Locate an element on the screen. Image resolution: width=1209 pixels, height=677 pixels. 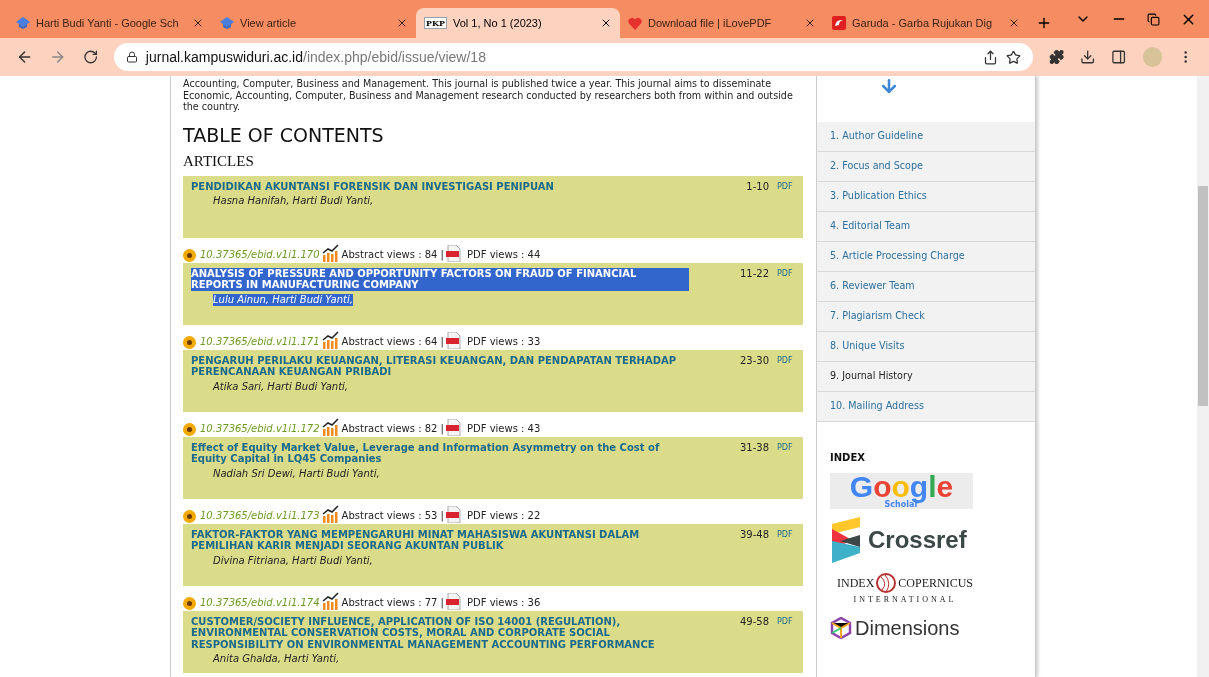
pdf-views: PDF views : 44 is located at coordinates (504, 254).